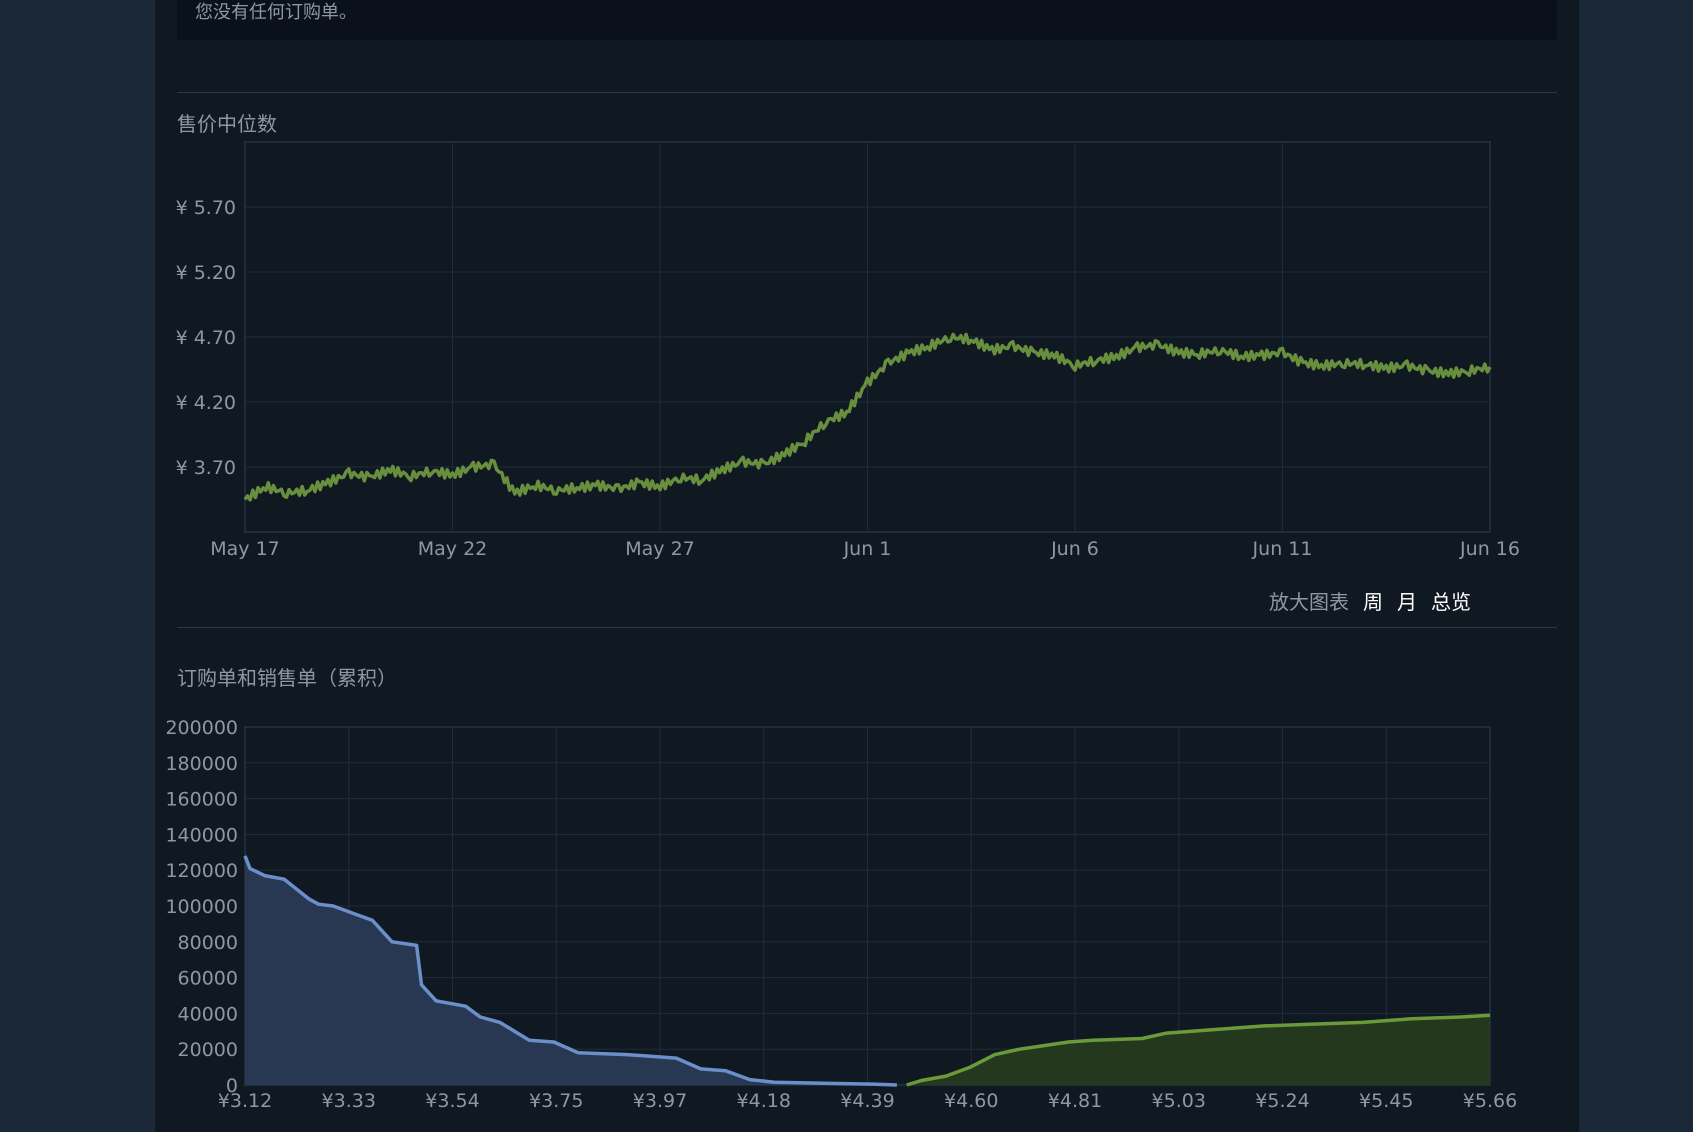 This screenshot has height=1132, width=1693. Describe the element at coordinates (867, 20) in the screenshot. I see `notice-box: 您没有任何订购单。` at that location.